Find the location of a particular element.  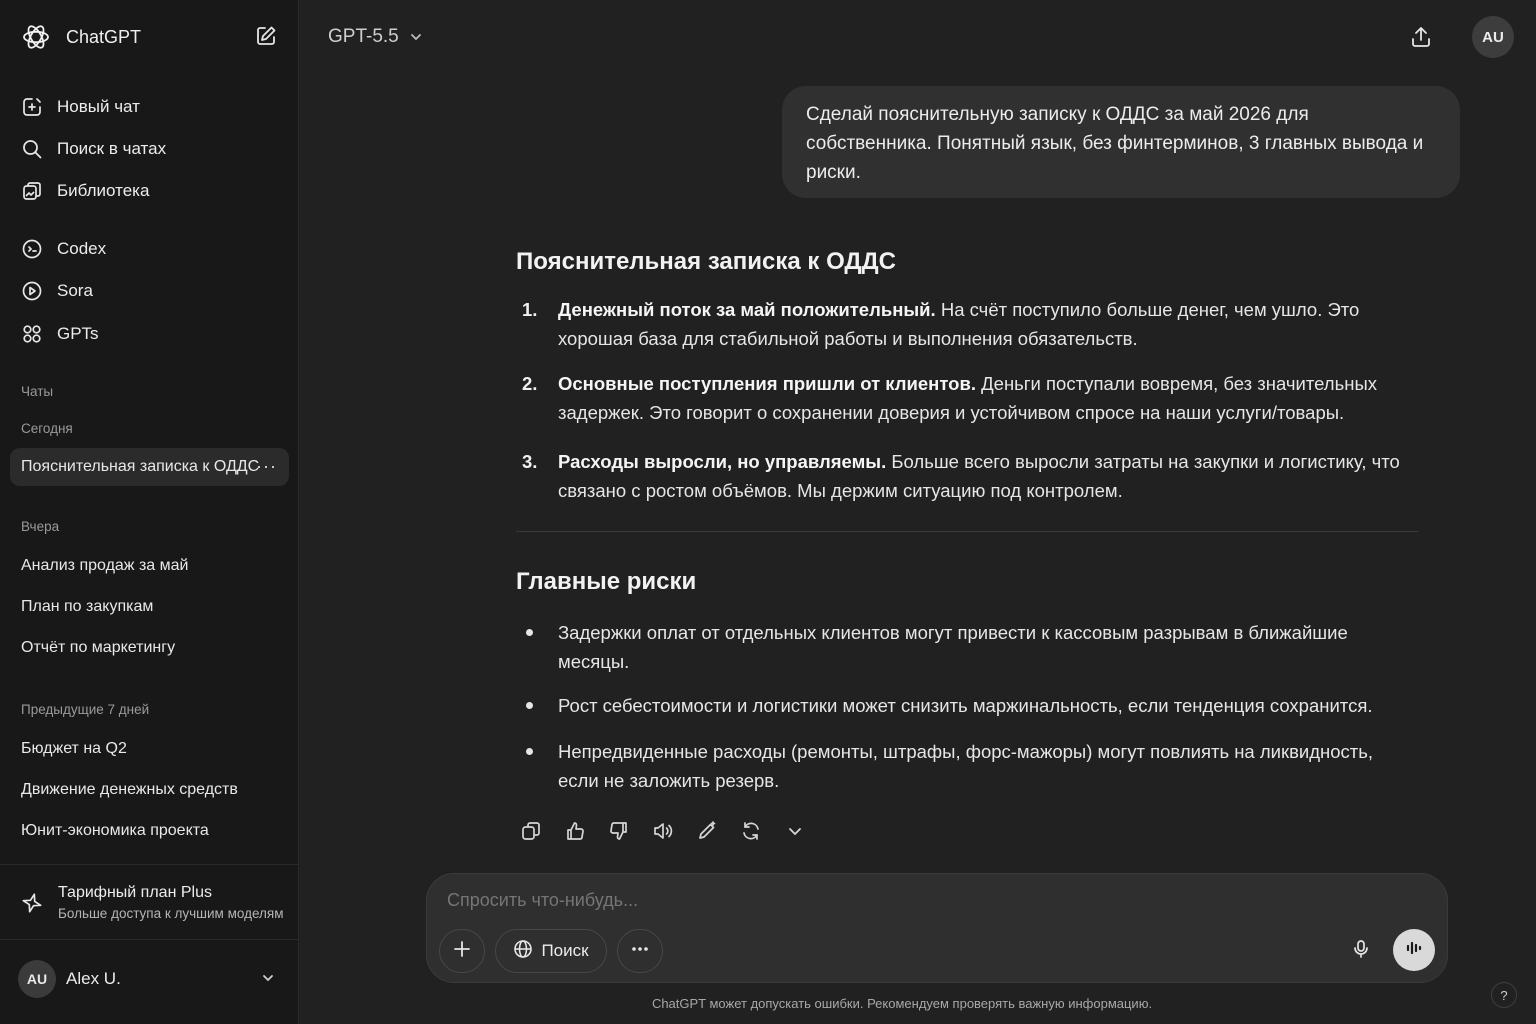

section-label-yesterday: Вчера is located at coordinates (40, 526).